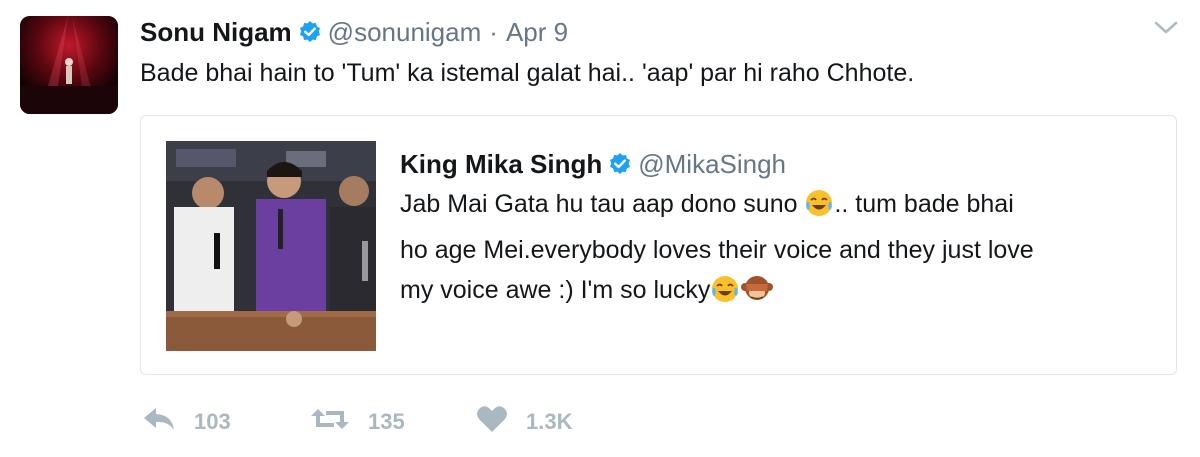  What do you see at coordinates (1166, 28) in the screenshot?
I see `chevron-down-icon` at bounding box center [1166, 28].